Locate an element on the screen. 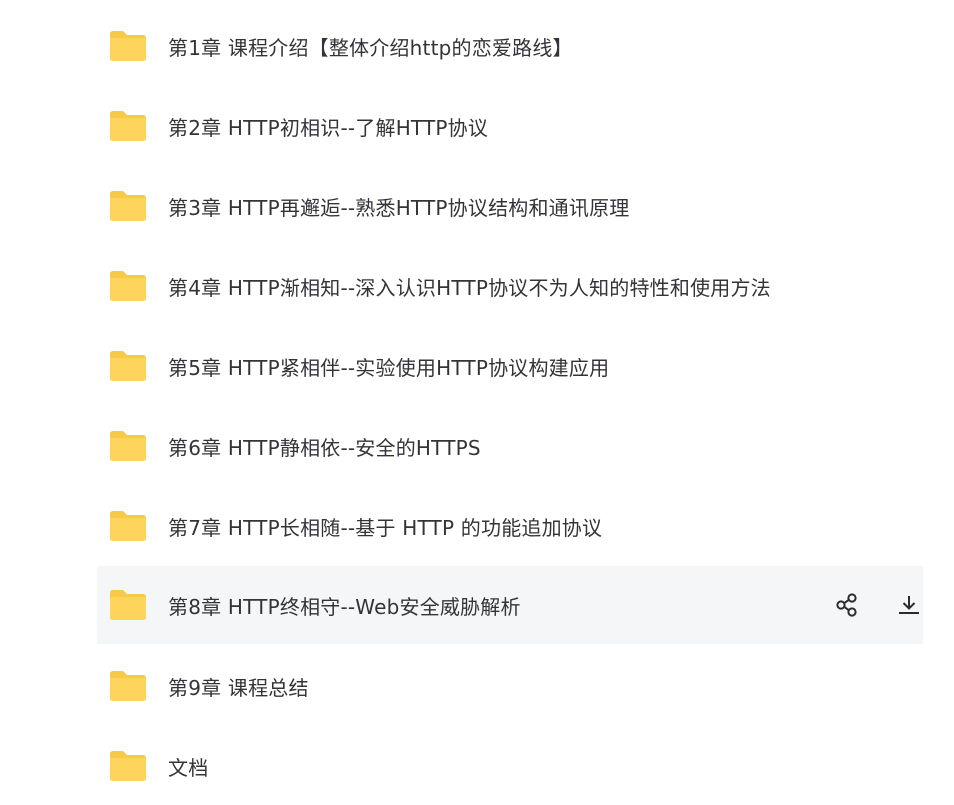 Image resolution: width=954 pixels, height=805 pixels. folder-row: 第5章 HTTP紧相伴--实验使用HTTP协议构建应用 is located at coordinates (510, 366).